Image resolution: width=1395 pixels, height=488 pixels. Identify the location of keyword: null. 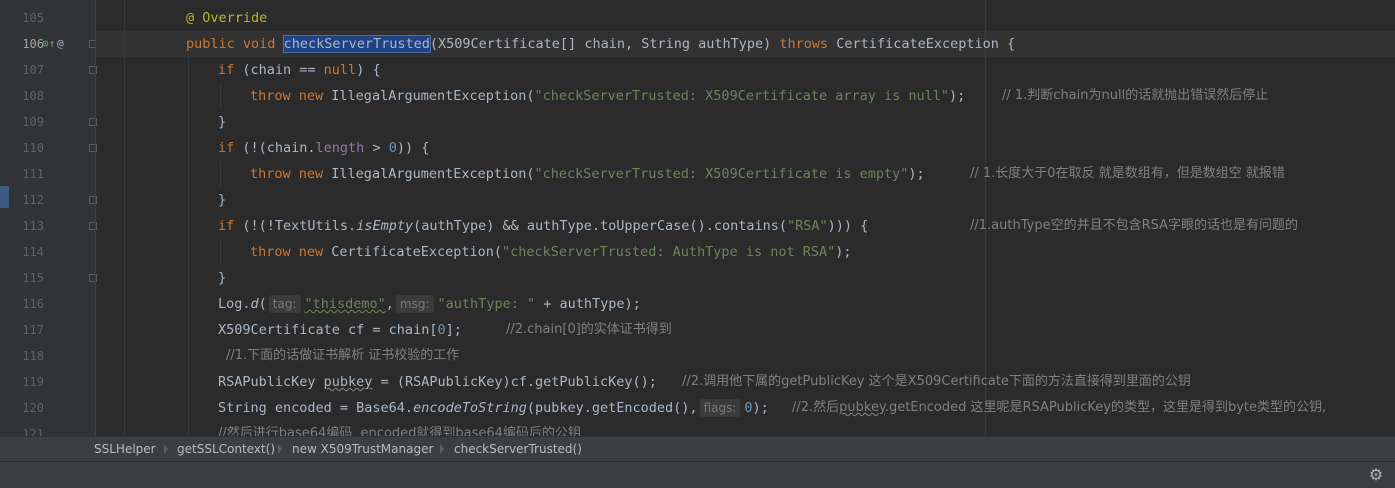
(340, 70).